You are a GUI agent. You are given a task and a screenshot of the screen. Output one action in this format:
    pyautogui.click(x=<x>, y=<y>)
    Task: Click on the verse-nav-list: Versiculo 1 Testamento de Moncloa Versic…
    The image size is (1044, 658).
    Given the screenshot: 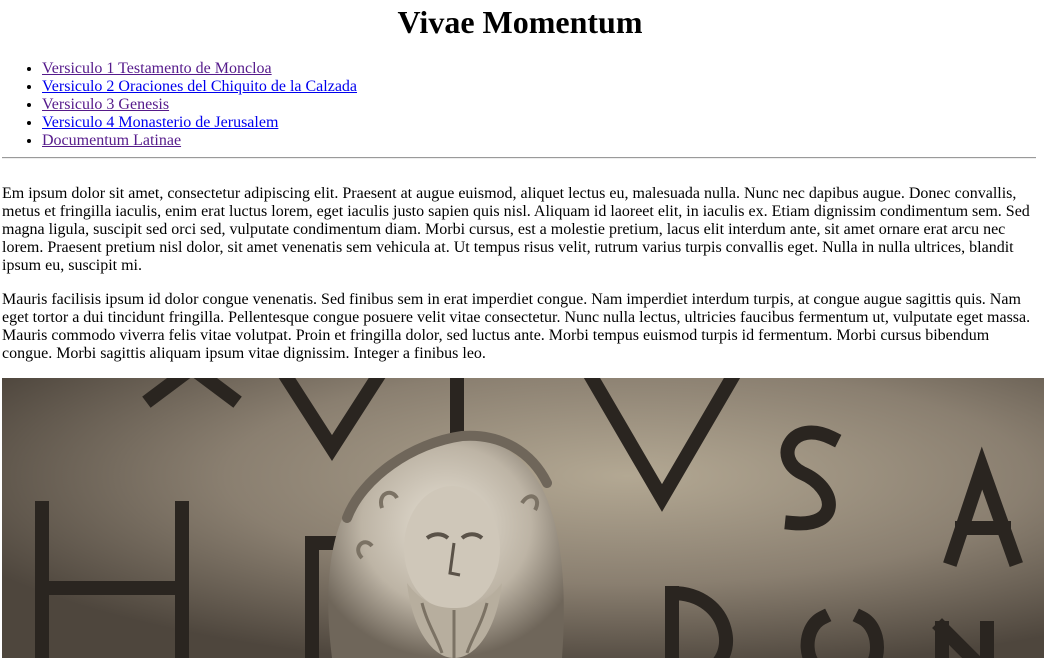 What is the action you would take?
    pyautogui.click(x=179, y=105)
    